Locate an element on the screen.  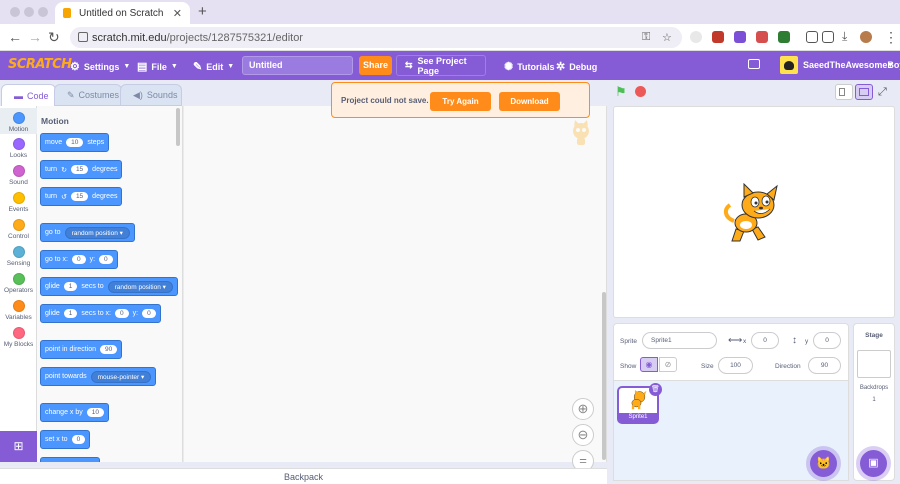
cat-sprite is located at coordinates (753, 214).